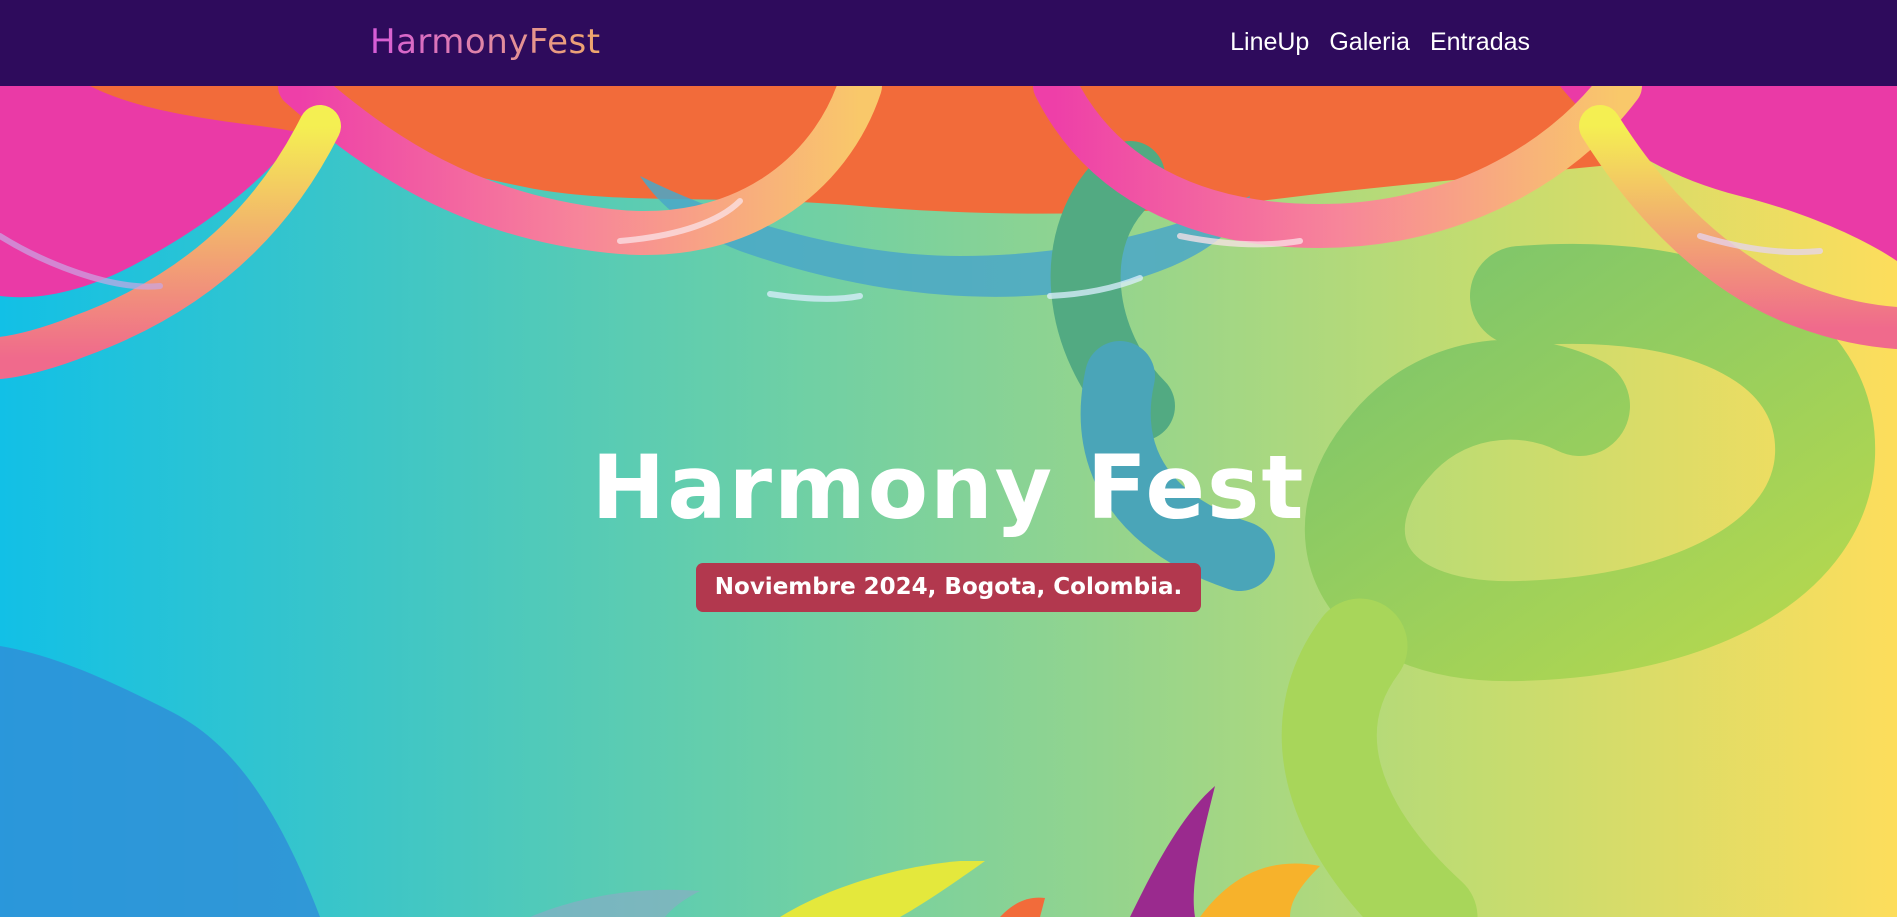 The width and height of the screenshot is (1897, 917). Describe the element at coordinates (1369, 42) in the screenshot. I see `nav-link-galeria: Galeria` at that location.